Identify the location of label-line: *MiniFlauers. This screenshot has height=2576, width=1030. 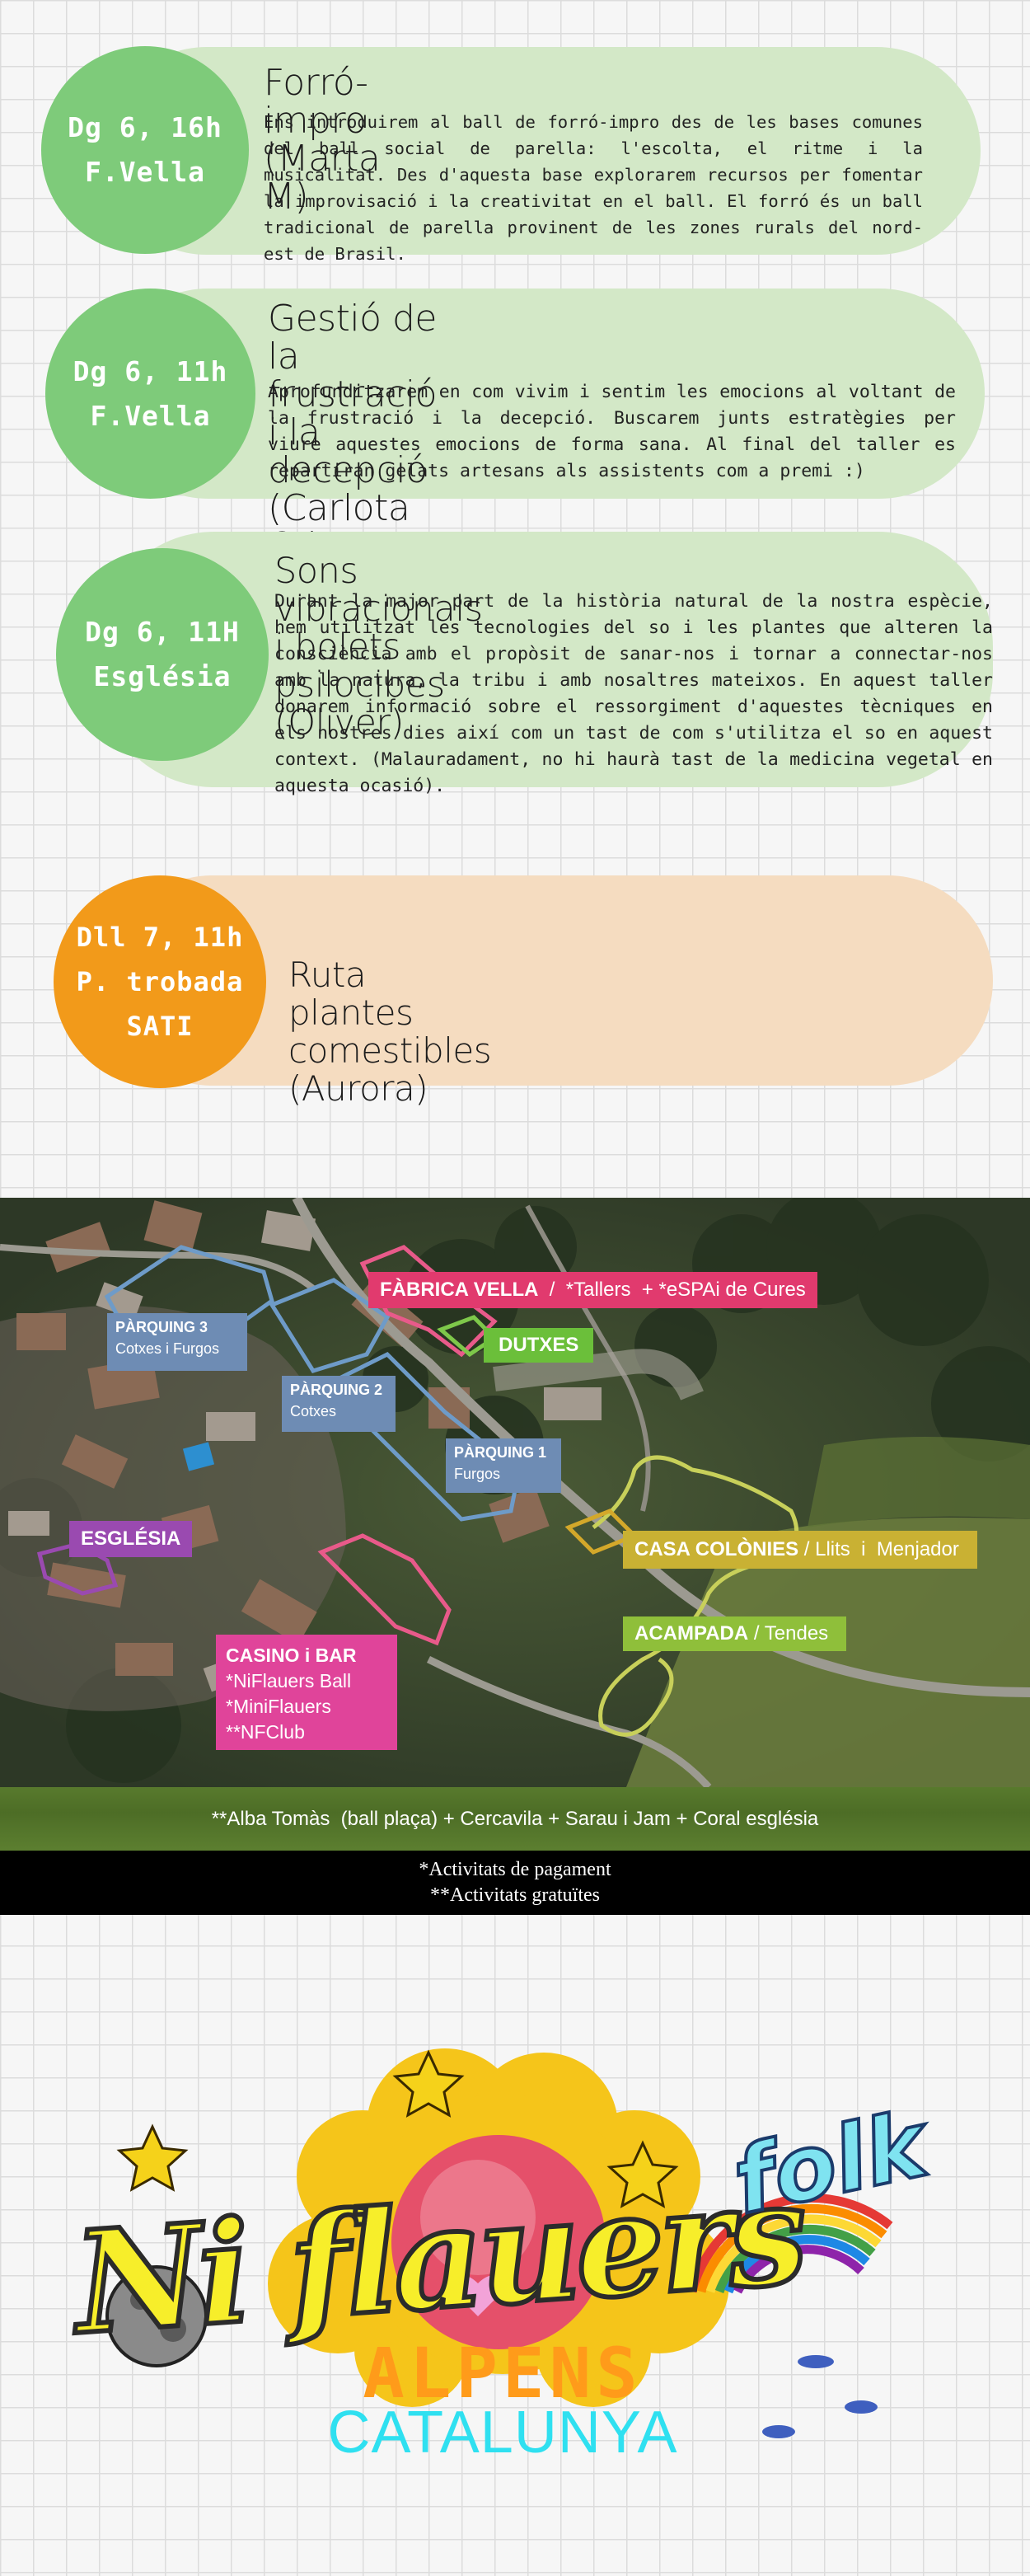
(278, 1707).